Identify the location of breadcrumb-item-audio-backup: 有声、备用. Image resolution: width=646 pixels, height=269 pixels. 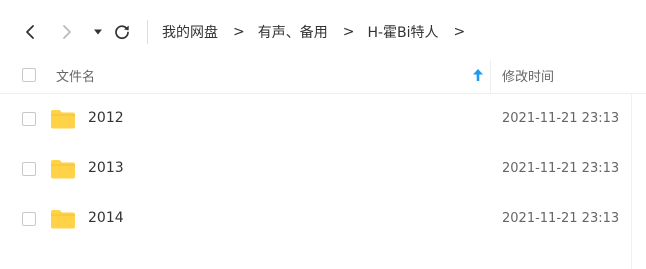
(293, 32).